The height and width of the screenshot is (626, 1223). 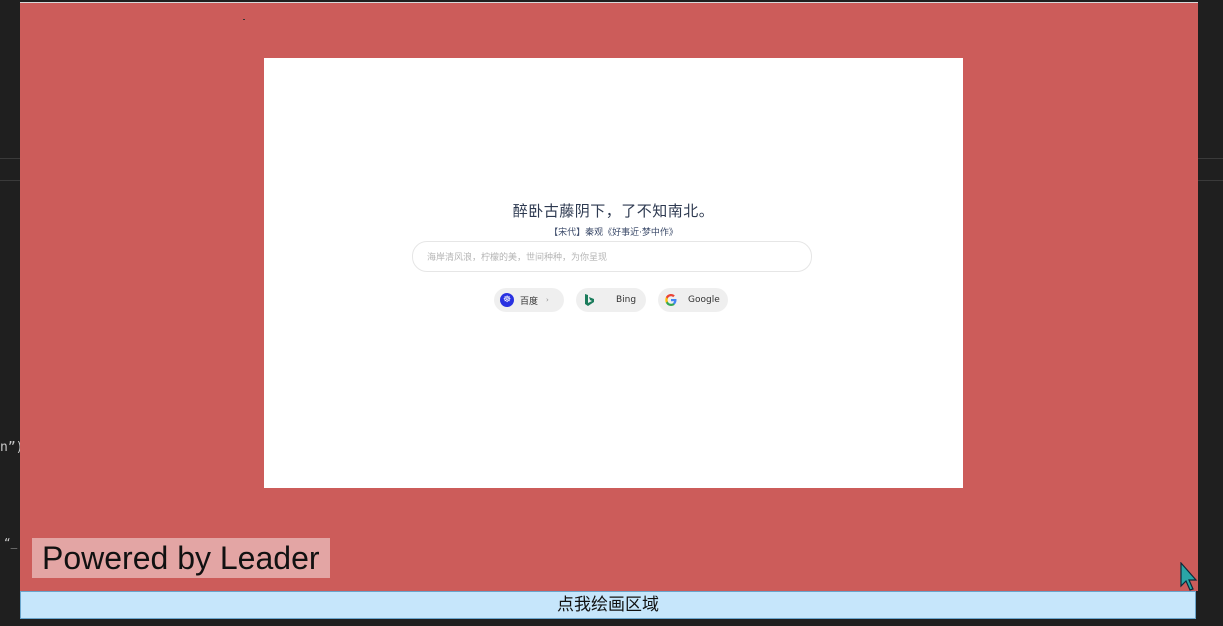 What do you see at coordinates (547, 300) in the screenshot?
I see `chevron-right-icon: ›` at bounding box center [547, 300].